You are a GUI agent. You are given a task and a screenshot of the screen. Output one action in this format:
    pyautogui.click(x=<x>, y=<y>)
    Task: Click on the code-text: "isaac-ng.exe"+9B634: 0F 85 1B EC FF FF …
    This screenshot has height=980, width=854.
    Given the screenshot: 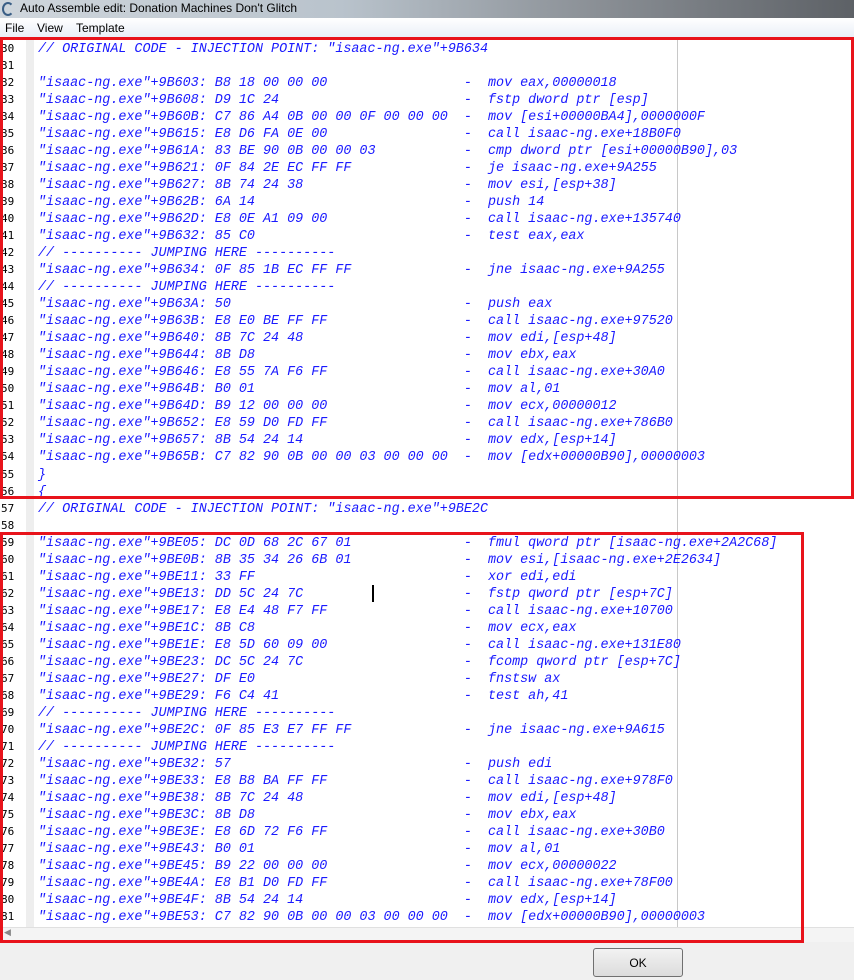 What is the action you would take?
    pyautogui.click(x=351, y=270)
    